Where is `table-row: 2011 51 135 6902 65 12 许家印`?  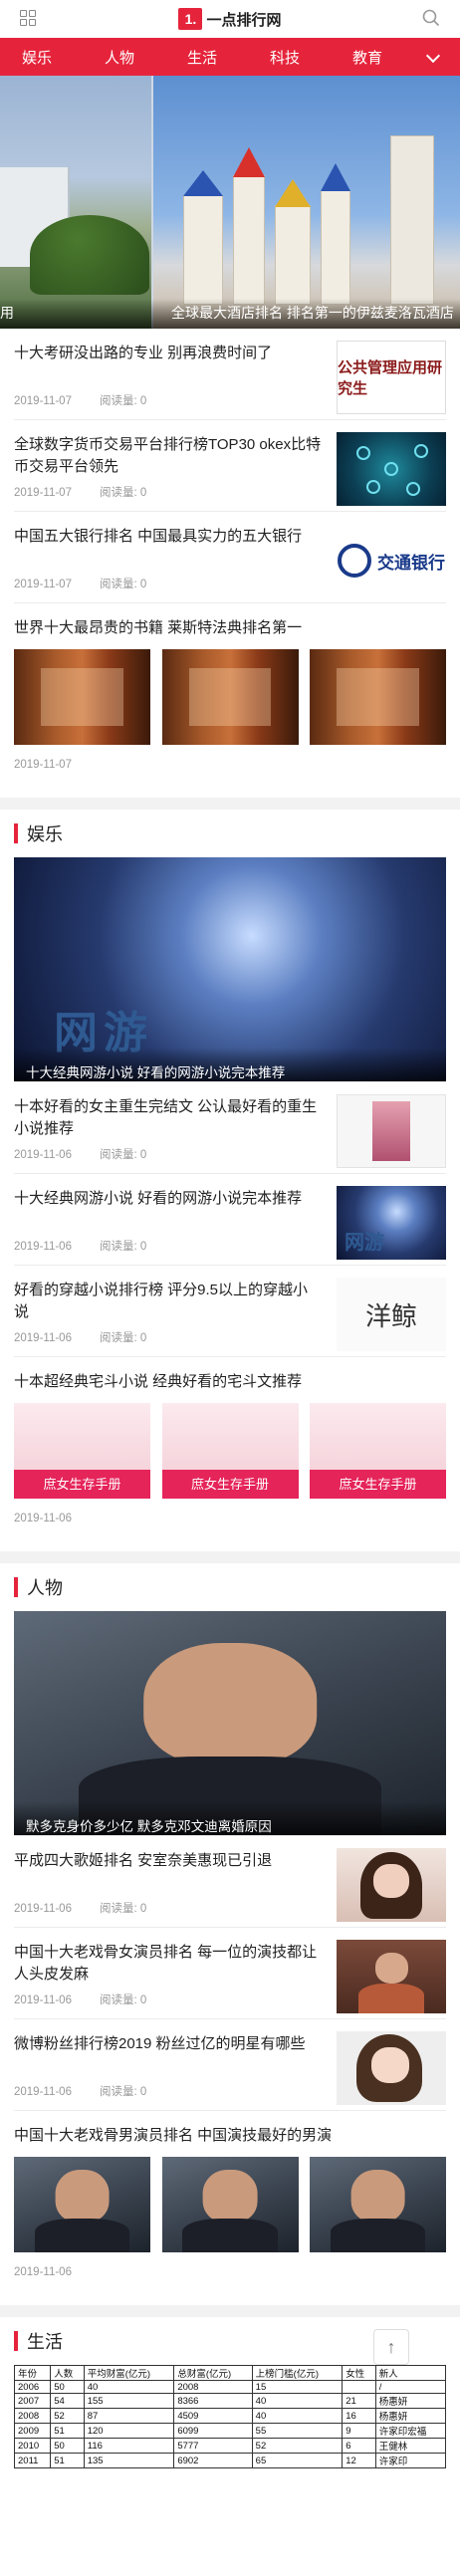
table-row: 2011 51 135 6902 65 12 许家印 is located at coordinates (230, 2460).